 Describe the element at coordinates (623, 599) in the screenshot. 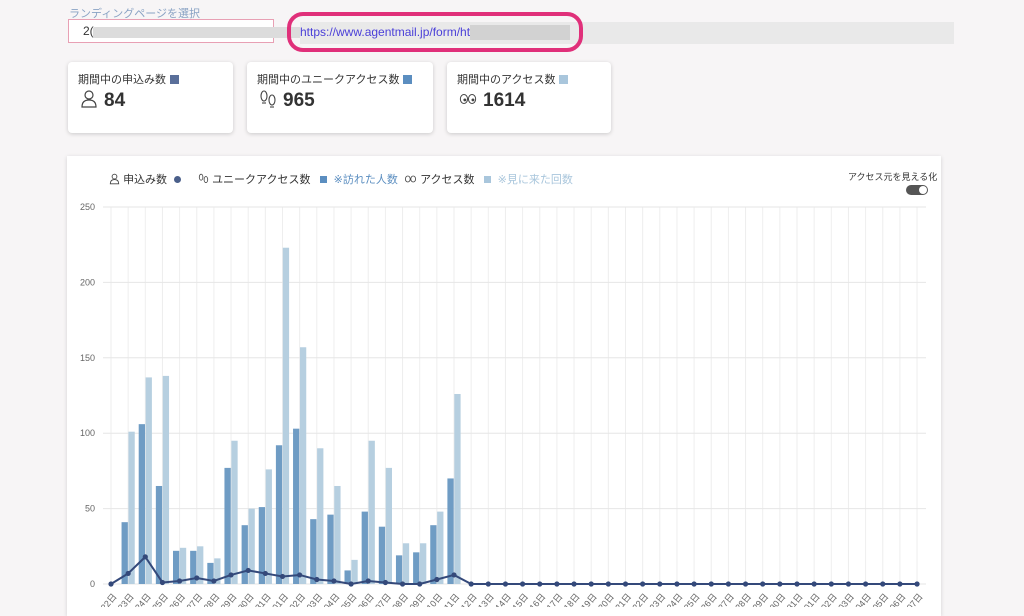

I see `x-tick-label: 21日` at that location.